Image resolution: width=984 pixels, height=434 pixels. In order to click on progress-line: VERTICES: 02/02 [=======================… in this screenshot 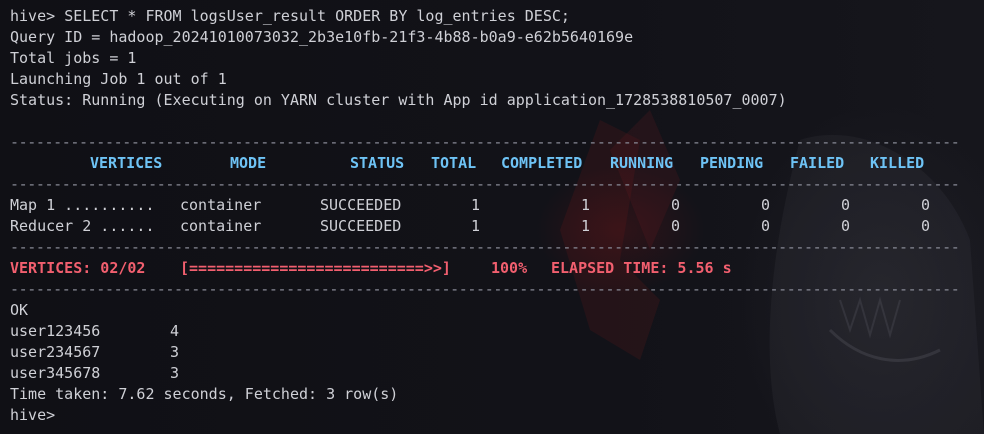, I will do `click(494, 268)`.